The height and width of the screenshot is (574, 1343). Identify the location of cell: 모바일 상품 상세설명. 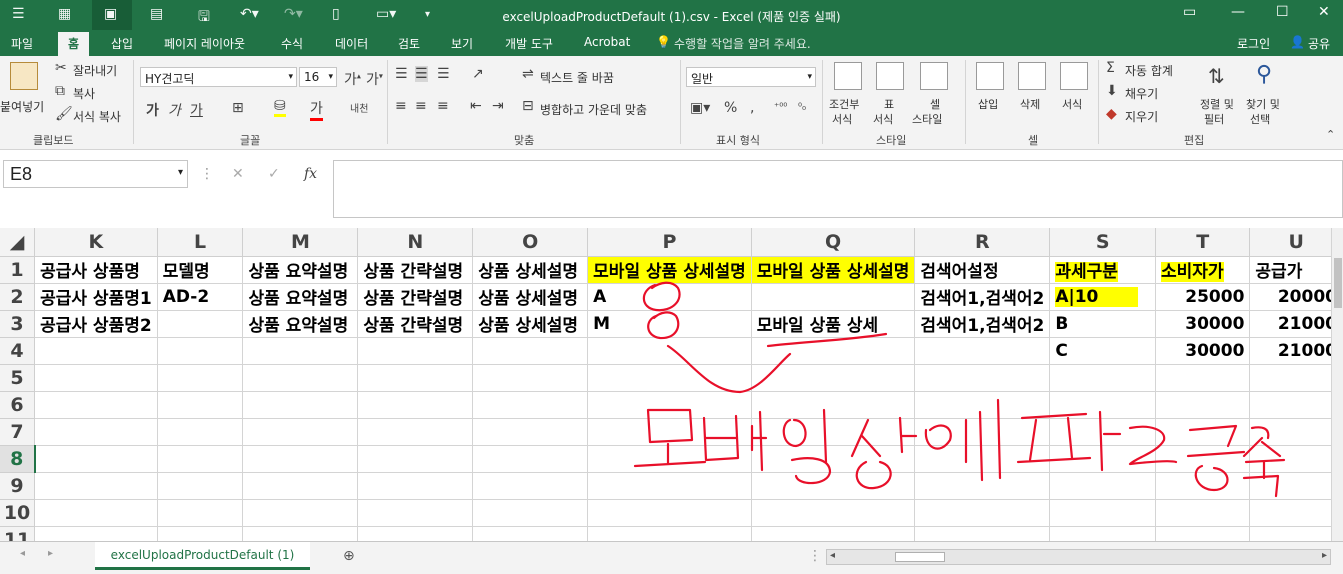
(833, 270).